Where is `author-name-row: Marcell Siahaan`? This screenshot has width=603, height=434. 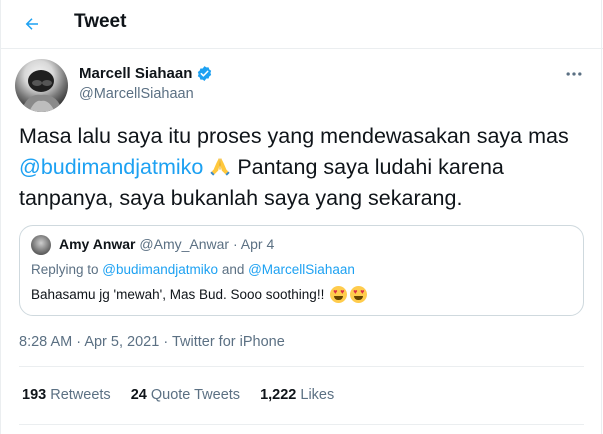
author-name-row: Marcell Siahaan is located at coordinates (146, 73).